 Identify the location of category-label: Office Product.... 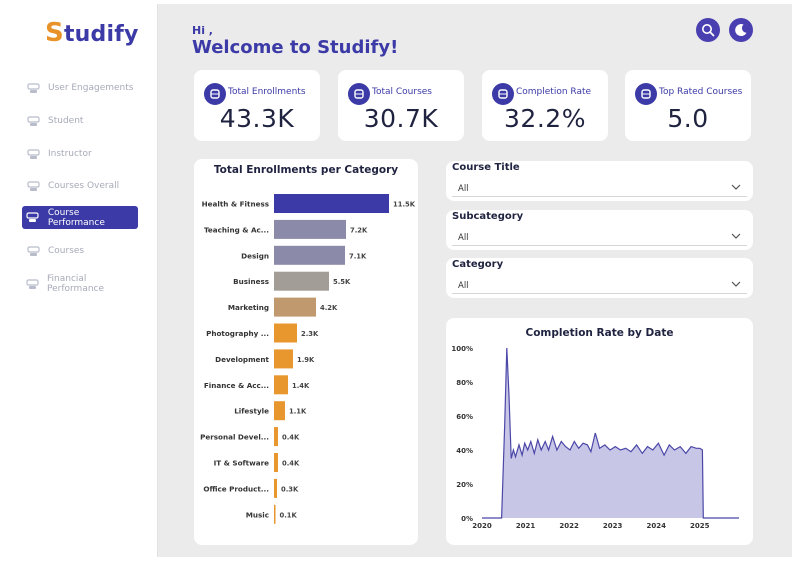
(236, 488).